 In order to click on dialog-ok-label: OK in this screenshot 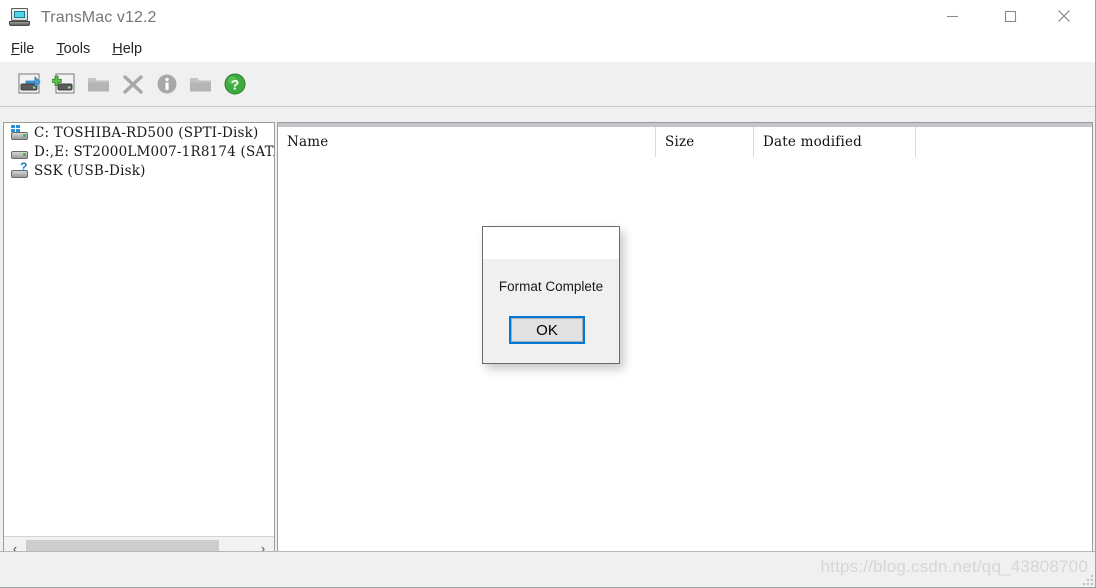, I will do `click(547, 330)`.